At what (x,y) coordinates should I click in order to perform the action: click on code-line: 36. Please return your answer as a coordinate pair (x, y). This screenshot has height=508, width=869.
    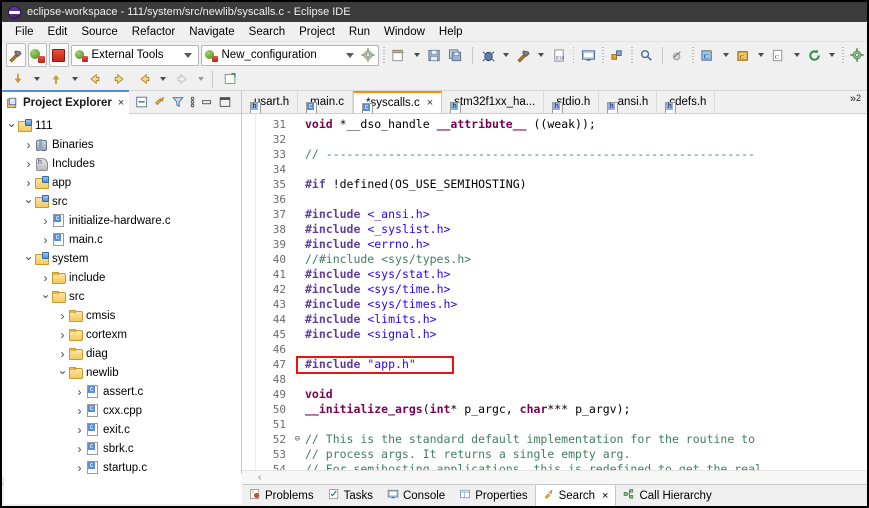
    Looking at the image, I should click on (561, 199).